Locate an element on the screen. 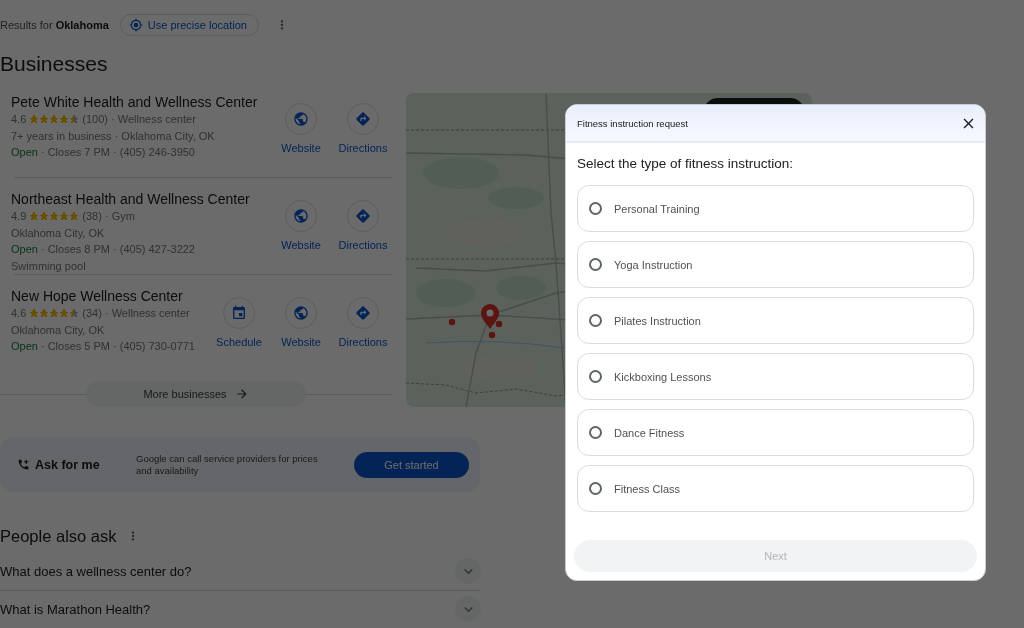 This screenshot has height=628, width=1024. option-button: Personal Training is located at coordinates (775, 208).